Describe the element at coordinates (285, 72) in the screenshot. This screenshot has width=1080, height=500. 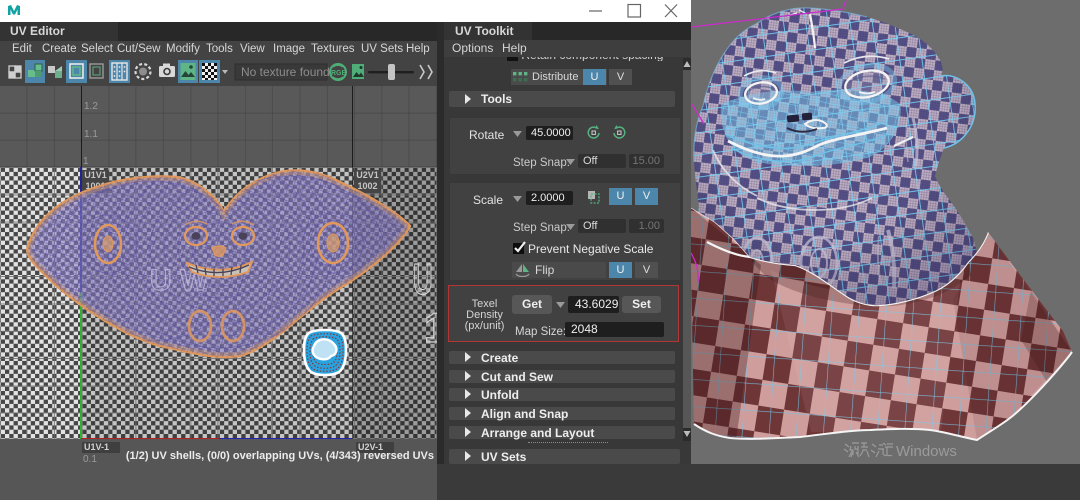
I see `svg-text: No texture found` at that location.